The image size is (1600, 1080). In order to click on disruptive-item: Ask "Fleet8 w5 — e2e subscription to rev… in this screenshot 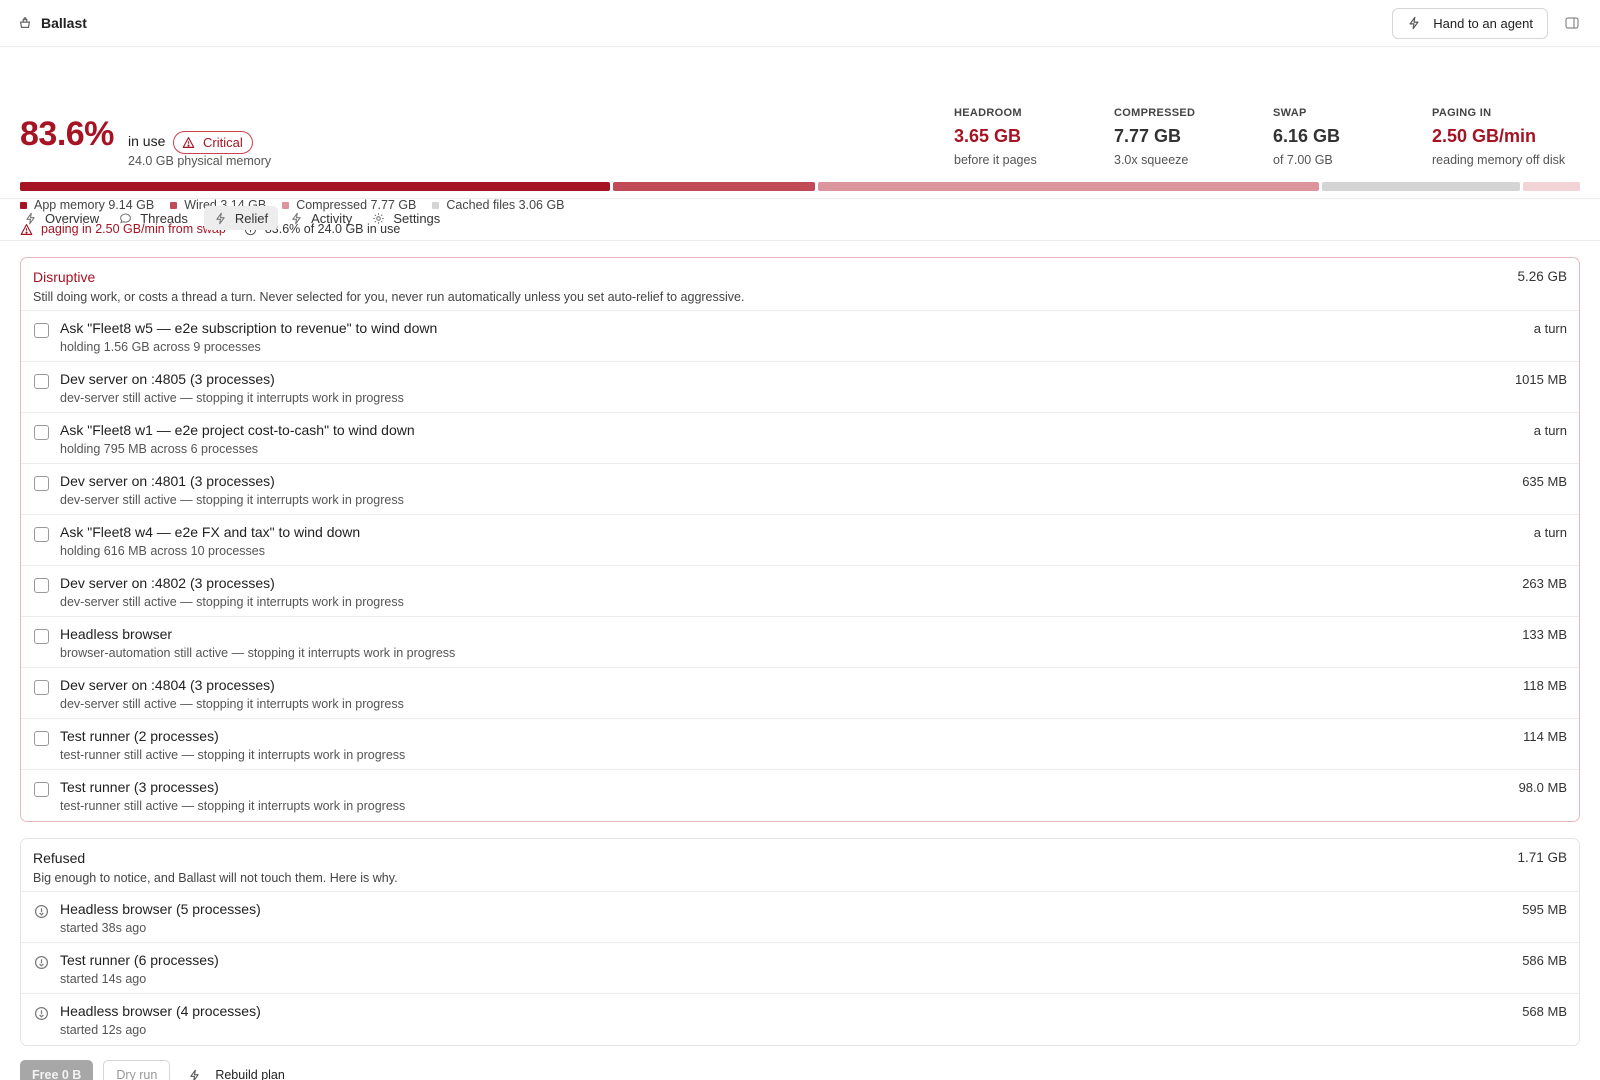, I will do `click(800, 336)`.